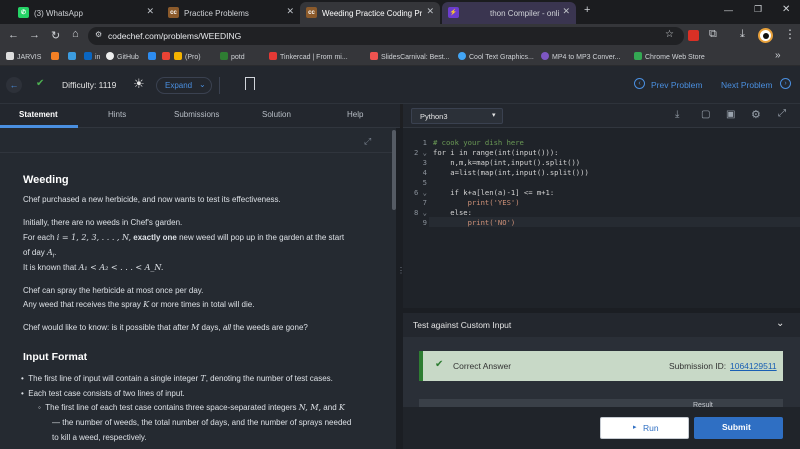 This screenshot has width=800, height=449. I want to click on browser-tab-compiler: ⚡ thon Compiler - onli ✕, so click(509, 13).